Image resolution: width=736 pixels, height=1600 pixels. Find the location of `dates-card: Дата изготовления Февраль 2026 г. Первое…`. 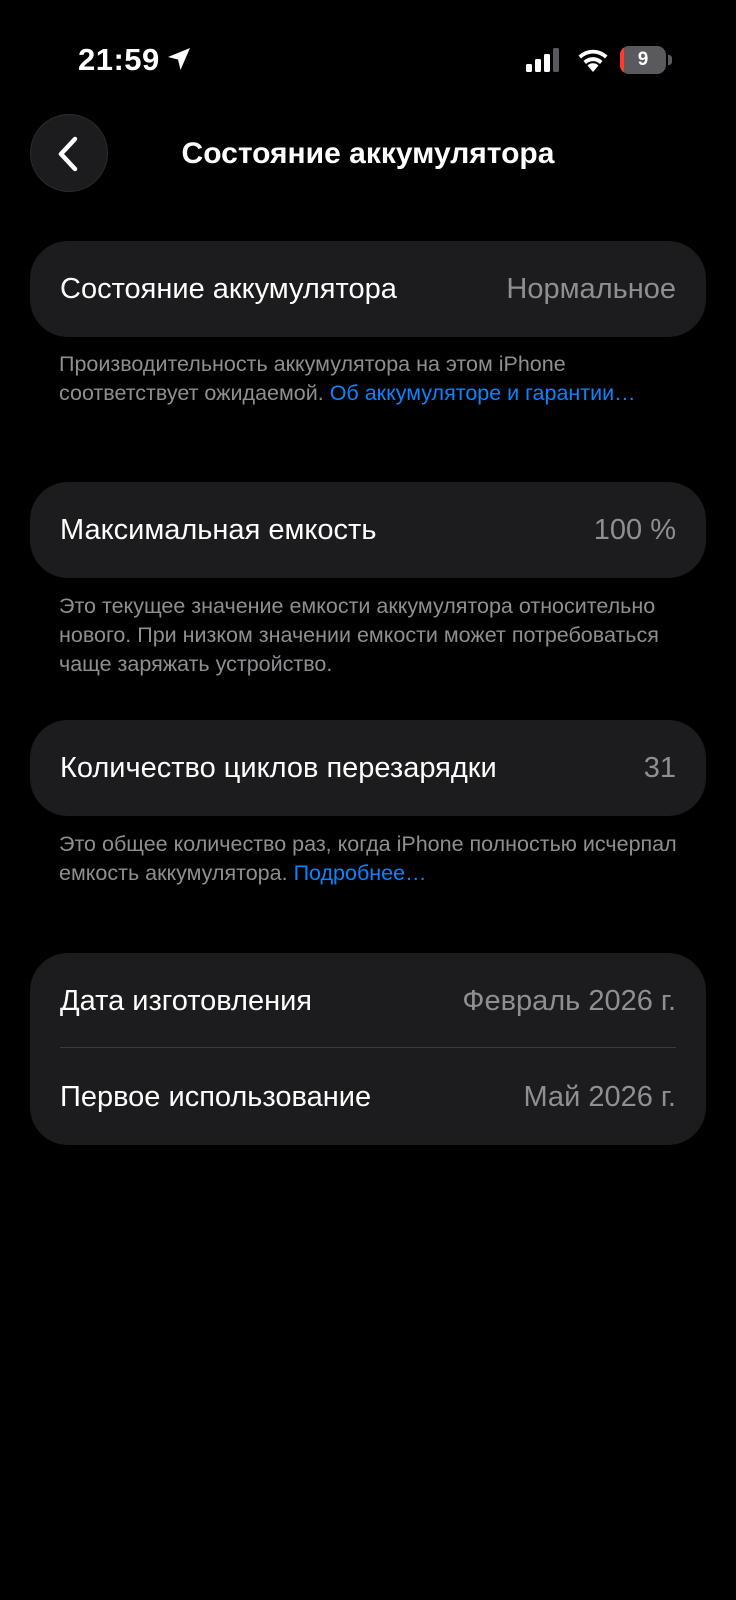

dates-card: Дата изготовления Февраль 2026 г. Первое… is located at coordinates (368, 1049).